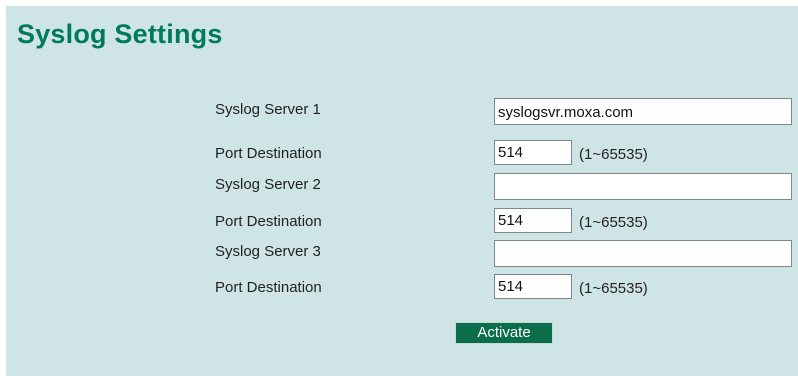  I want to click on port-destination-1-range-hint: (1~65535), so click(613, 154).